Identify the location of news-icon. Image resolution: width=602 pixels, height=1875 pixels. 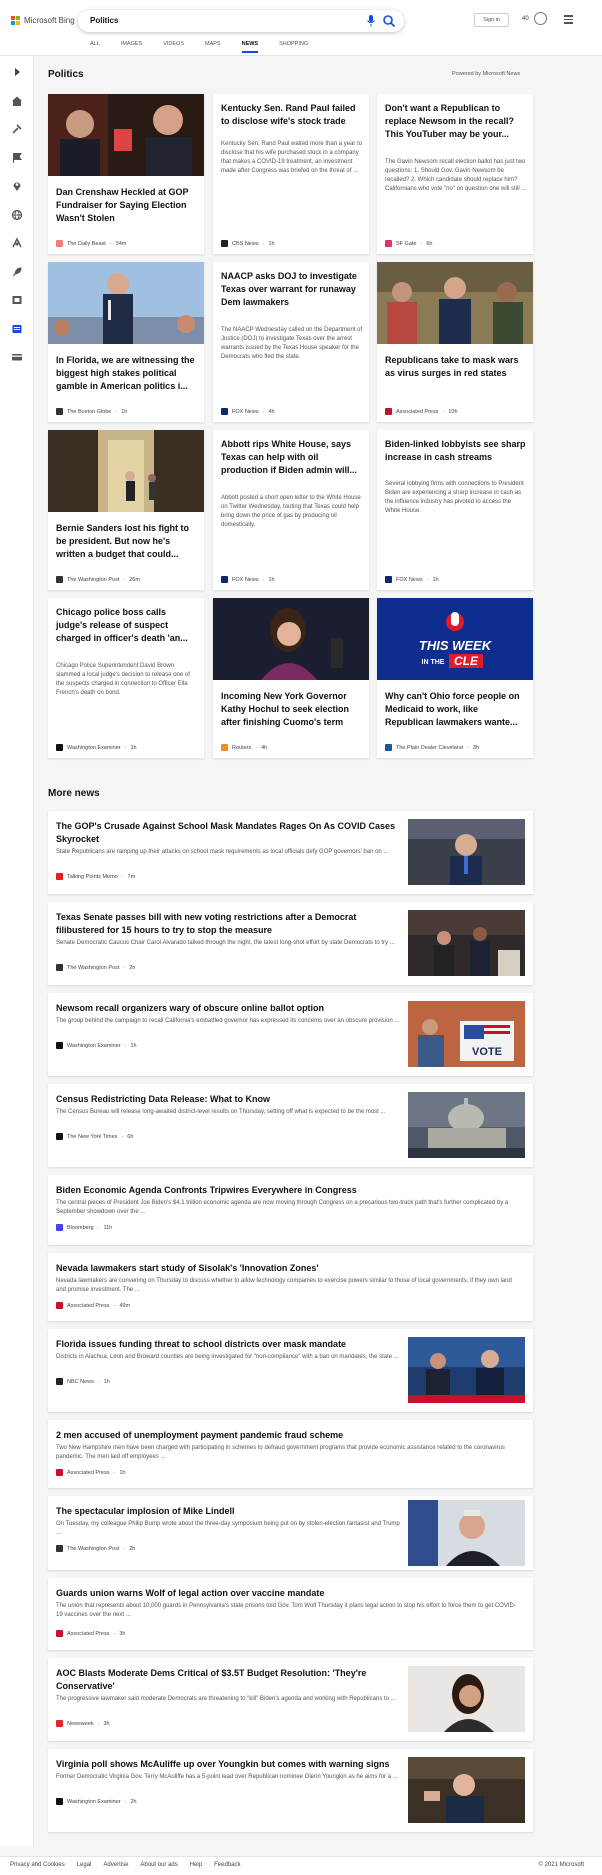
(17, 329).